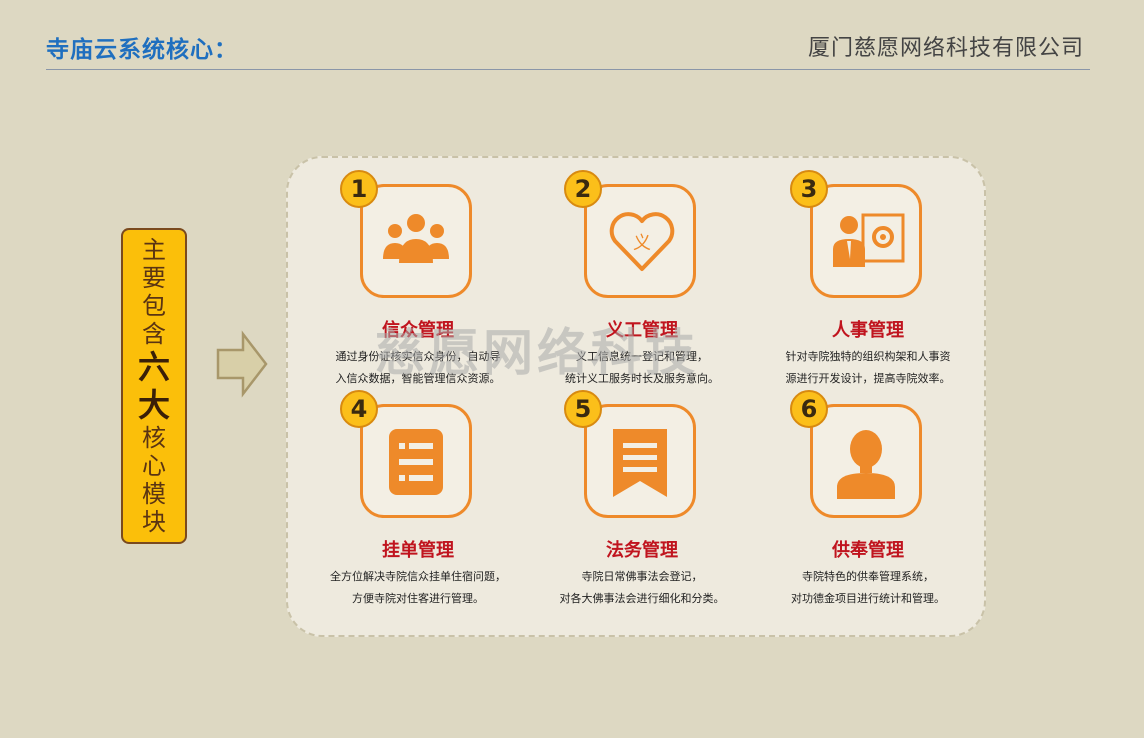  What do you see at coordinates (868, 550) in the screenshot?
I see `module-name: 供奉管理` at bounding box center [868, 550].